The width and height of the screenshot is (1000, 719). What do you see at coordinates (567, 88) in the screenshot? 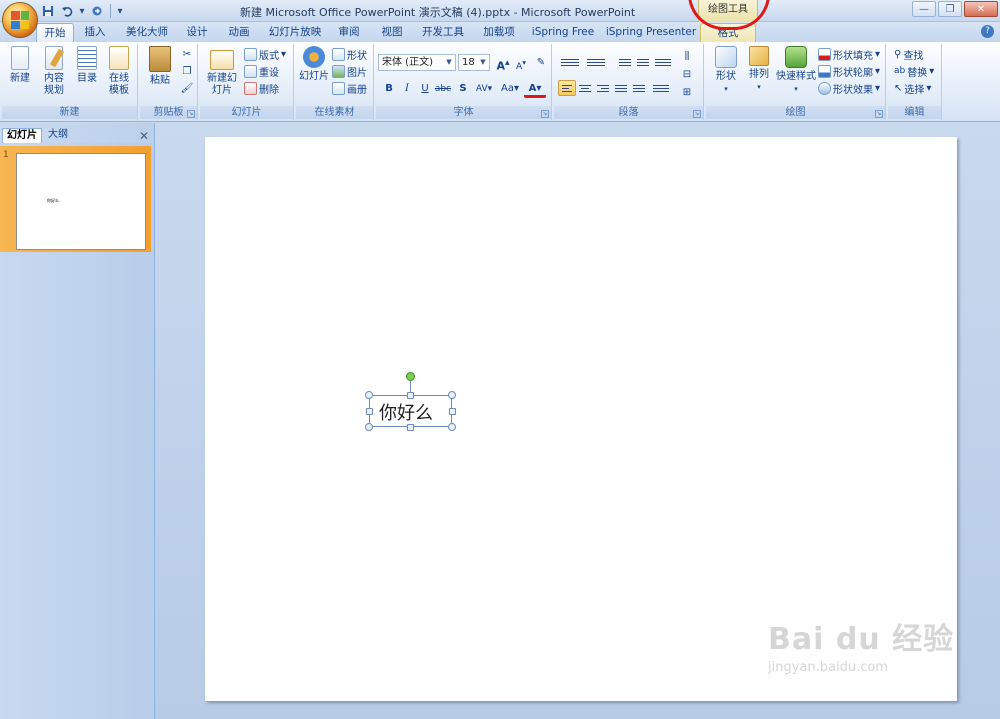
I see `align-left-button` at bounding box center [567, 88].